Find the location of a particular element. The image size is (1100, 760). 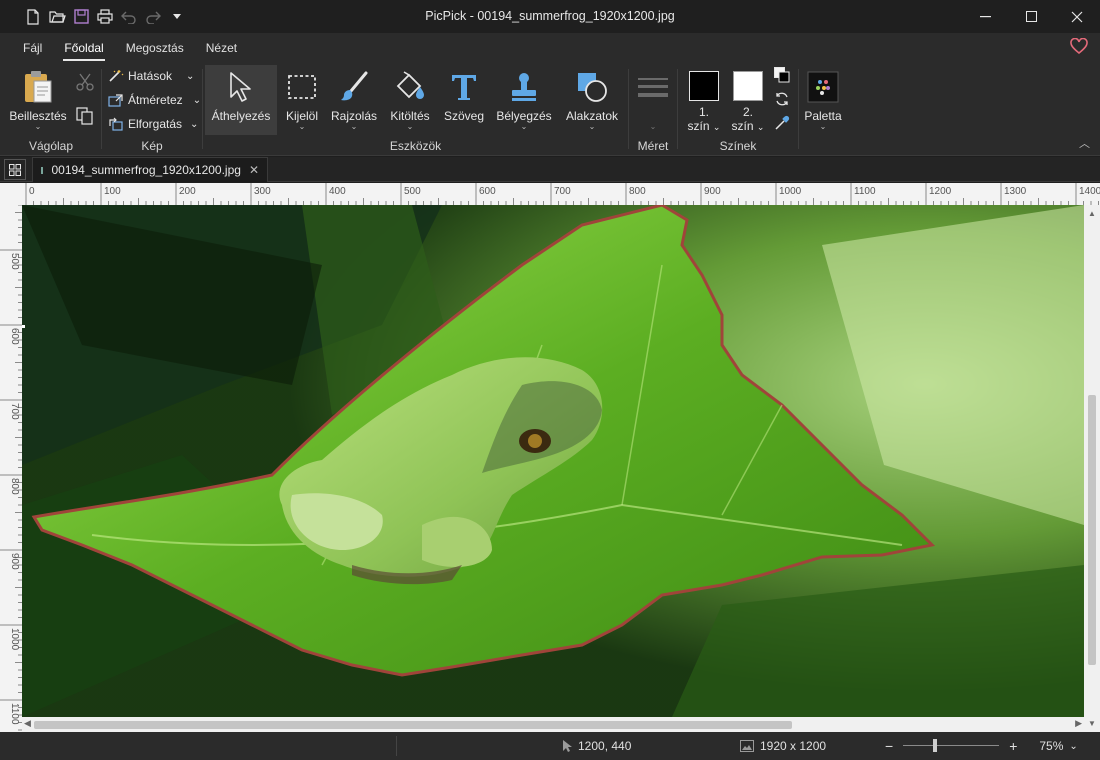

color2-button: 2. szín ⌄ is located at coordinates (748, 100).